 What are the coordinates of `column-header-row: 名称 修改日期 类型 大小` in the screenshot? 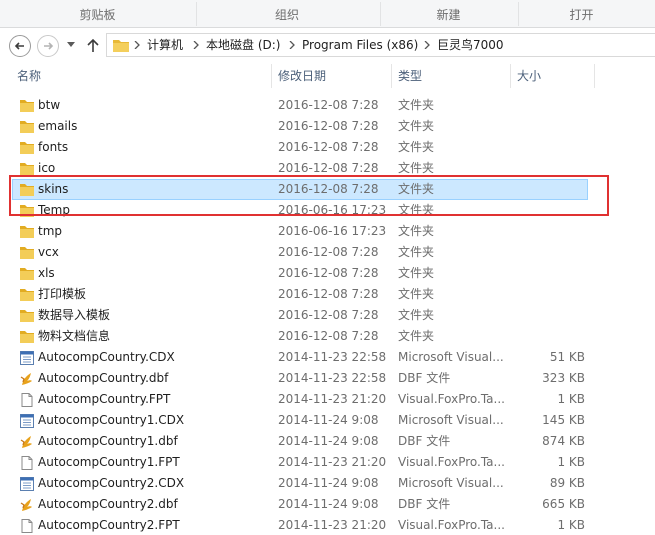 It's located at (327, 75).